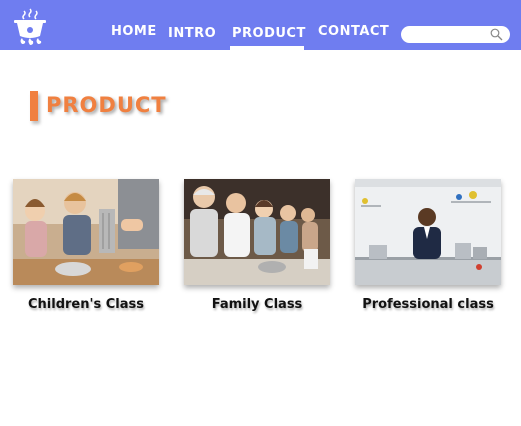 The image size is (521, 426). What do you see at coordinates (269, 37) in the screenshot?
I see `nav-product: PRODUCT` at bounding box center [269, 37].